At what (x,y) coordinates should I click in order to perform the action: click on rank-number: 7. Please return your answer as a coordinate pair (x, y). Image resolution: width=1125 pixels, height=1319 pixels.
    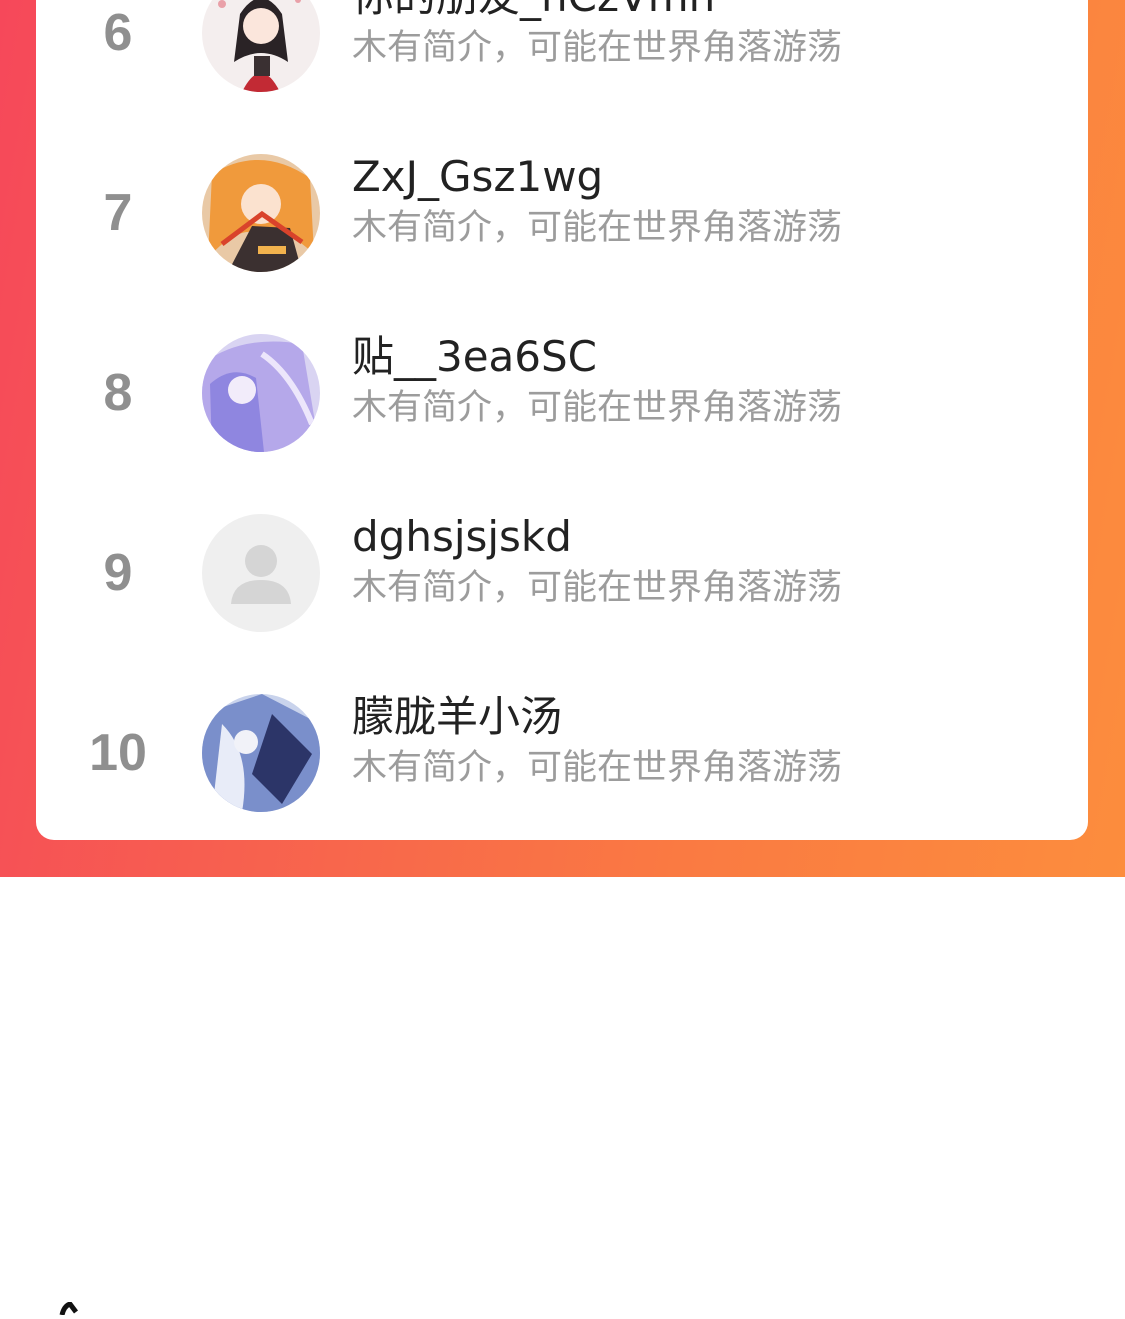
    Looking at the image, I should click on (118, 213).